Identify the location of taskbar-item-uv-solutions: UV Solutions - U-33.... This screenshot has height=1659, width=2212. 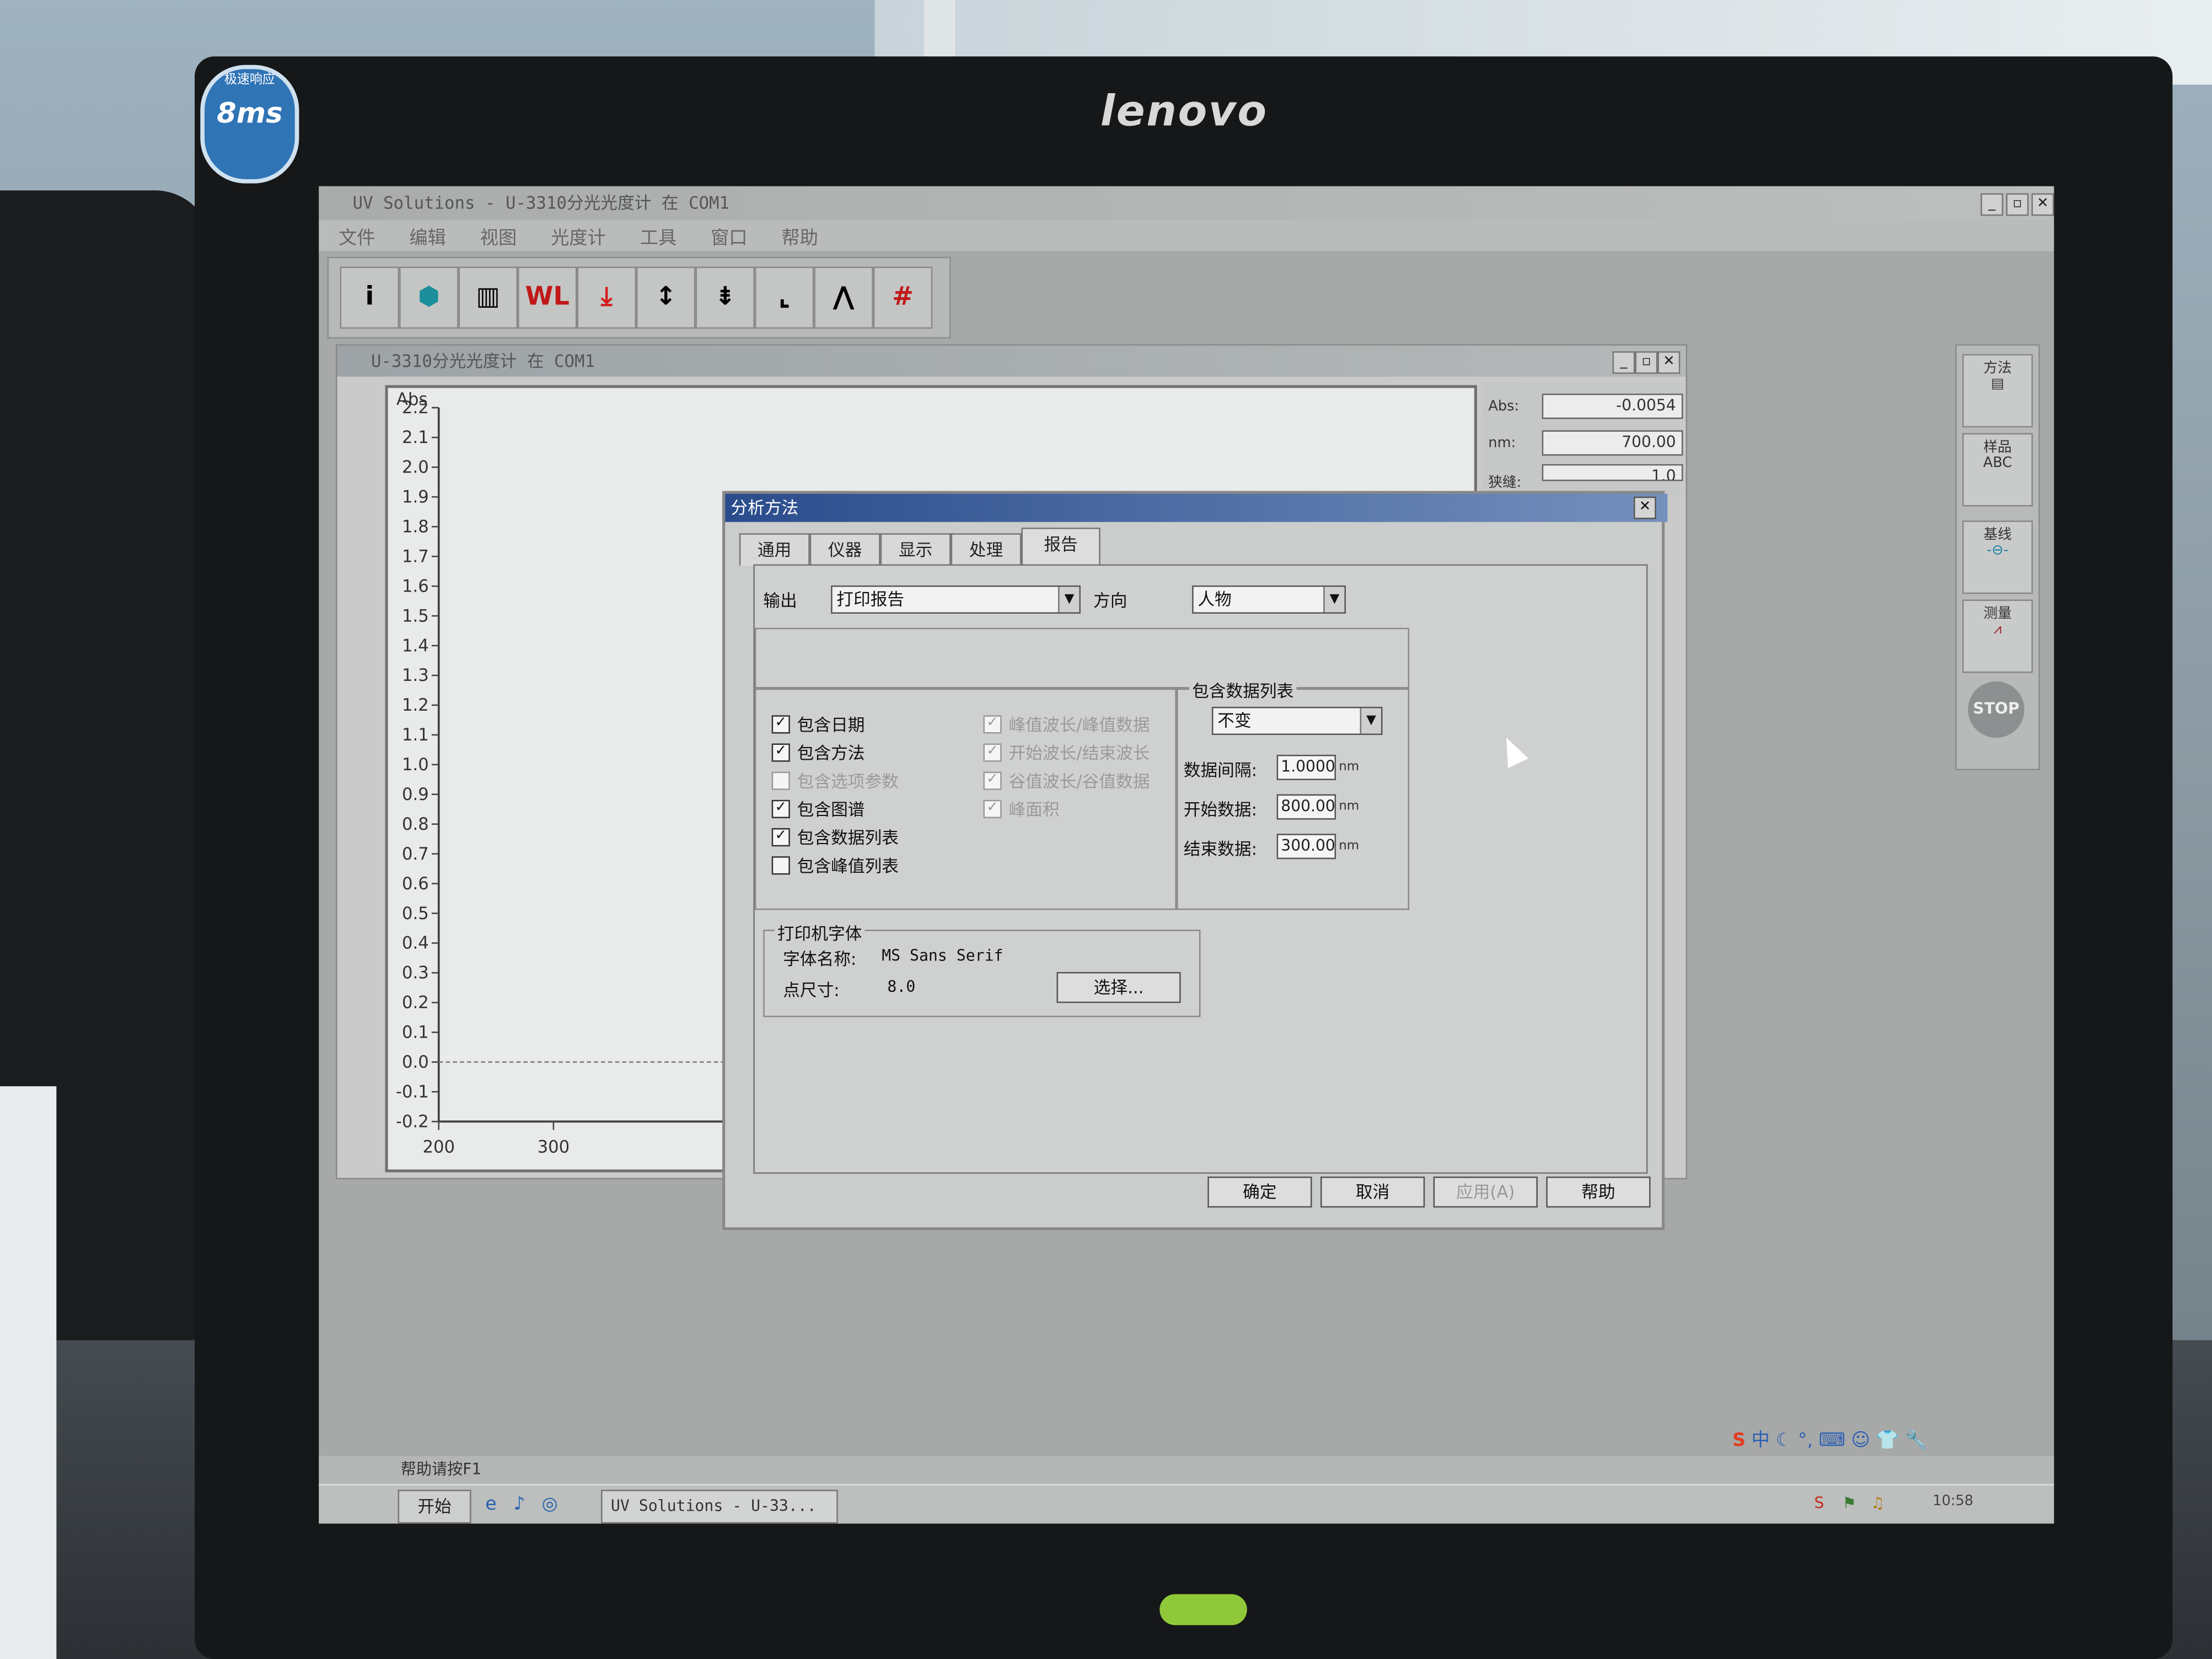
(719, 1506).